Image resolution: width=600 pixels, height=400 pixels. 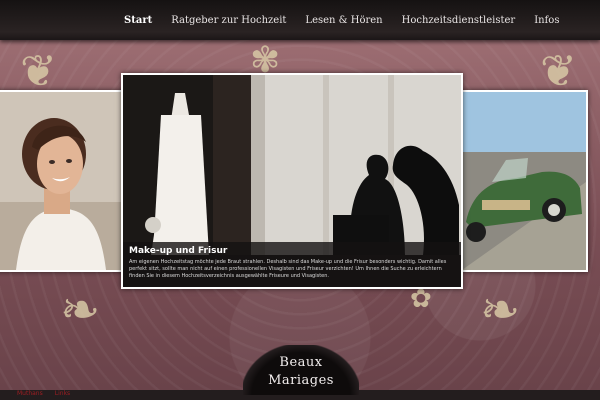 I want to click on nav-item-dienstleister: Hochzeitsdienstleister, so click(x=459, y=20).